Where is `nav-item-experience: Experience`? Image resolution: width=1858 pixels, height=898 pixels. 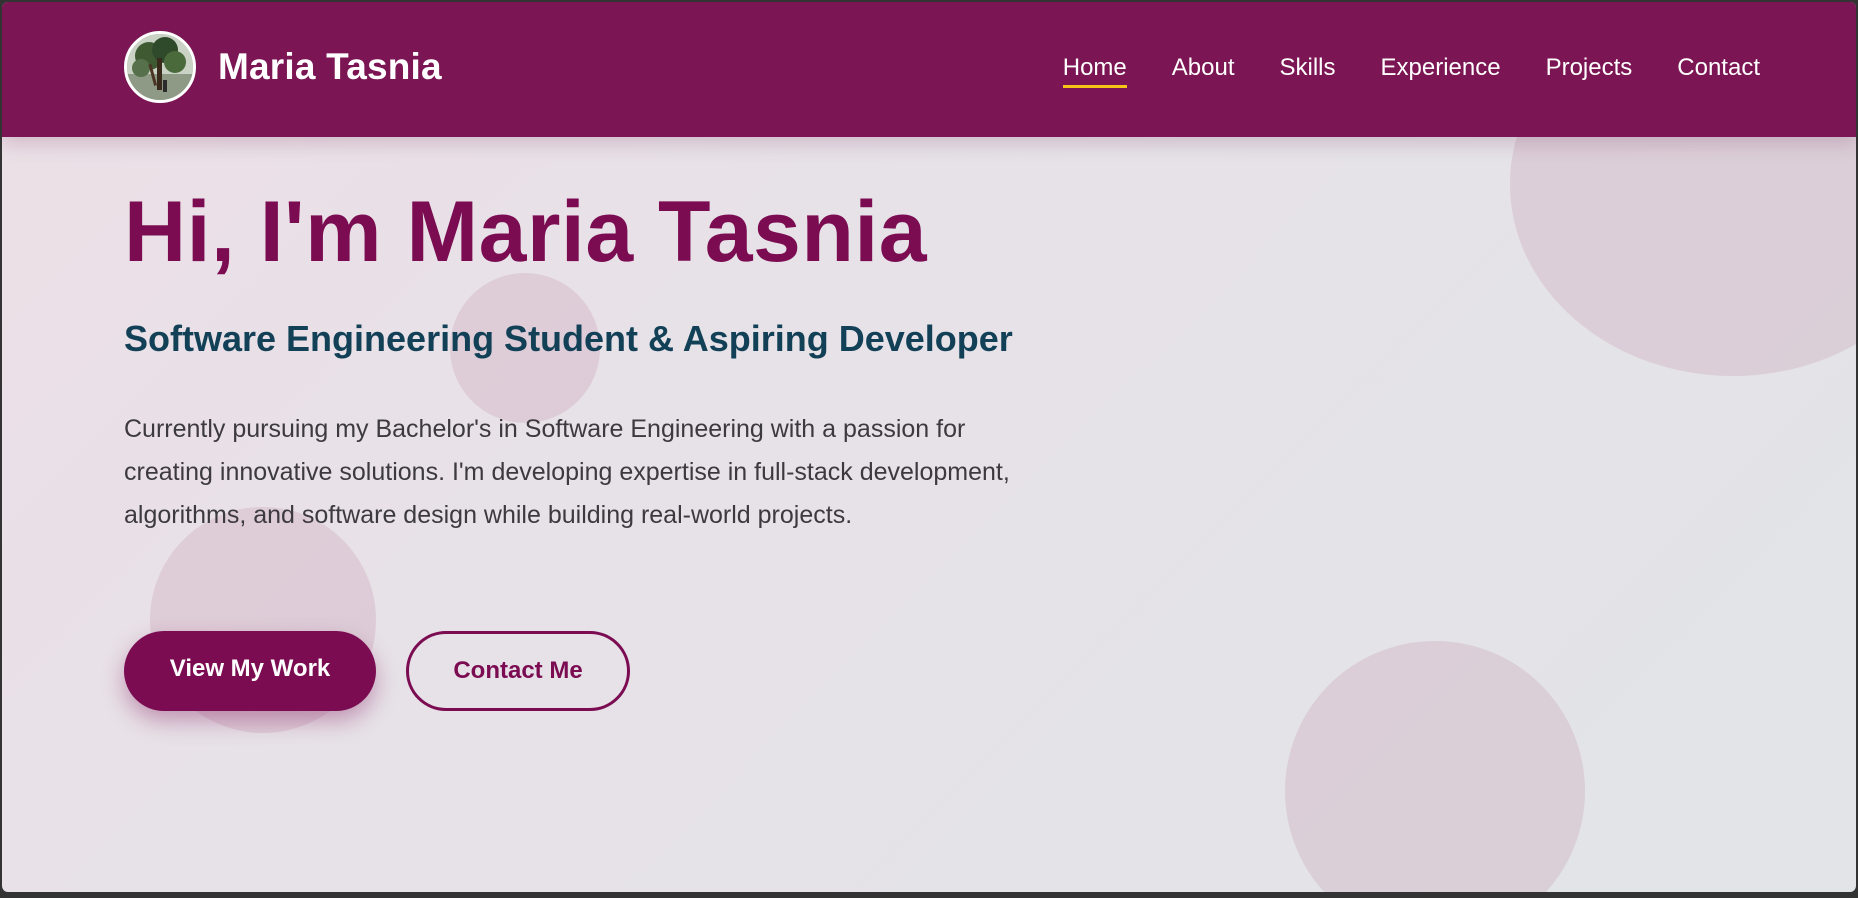
nav-item-experience: Experience is located at coordinates (1441, 68).